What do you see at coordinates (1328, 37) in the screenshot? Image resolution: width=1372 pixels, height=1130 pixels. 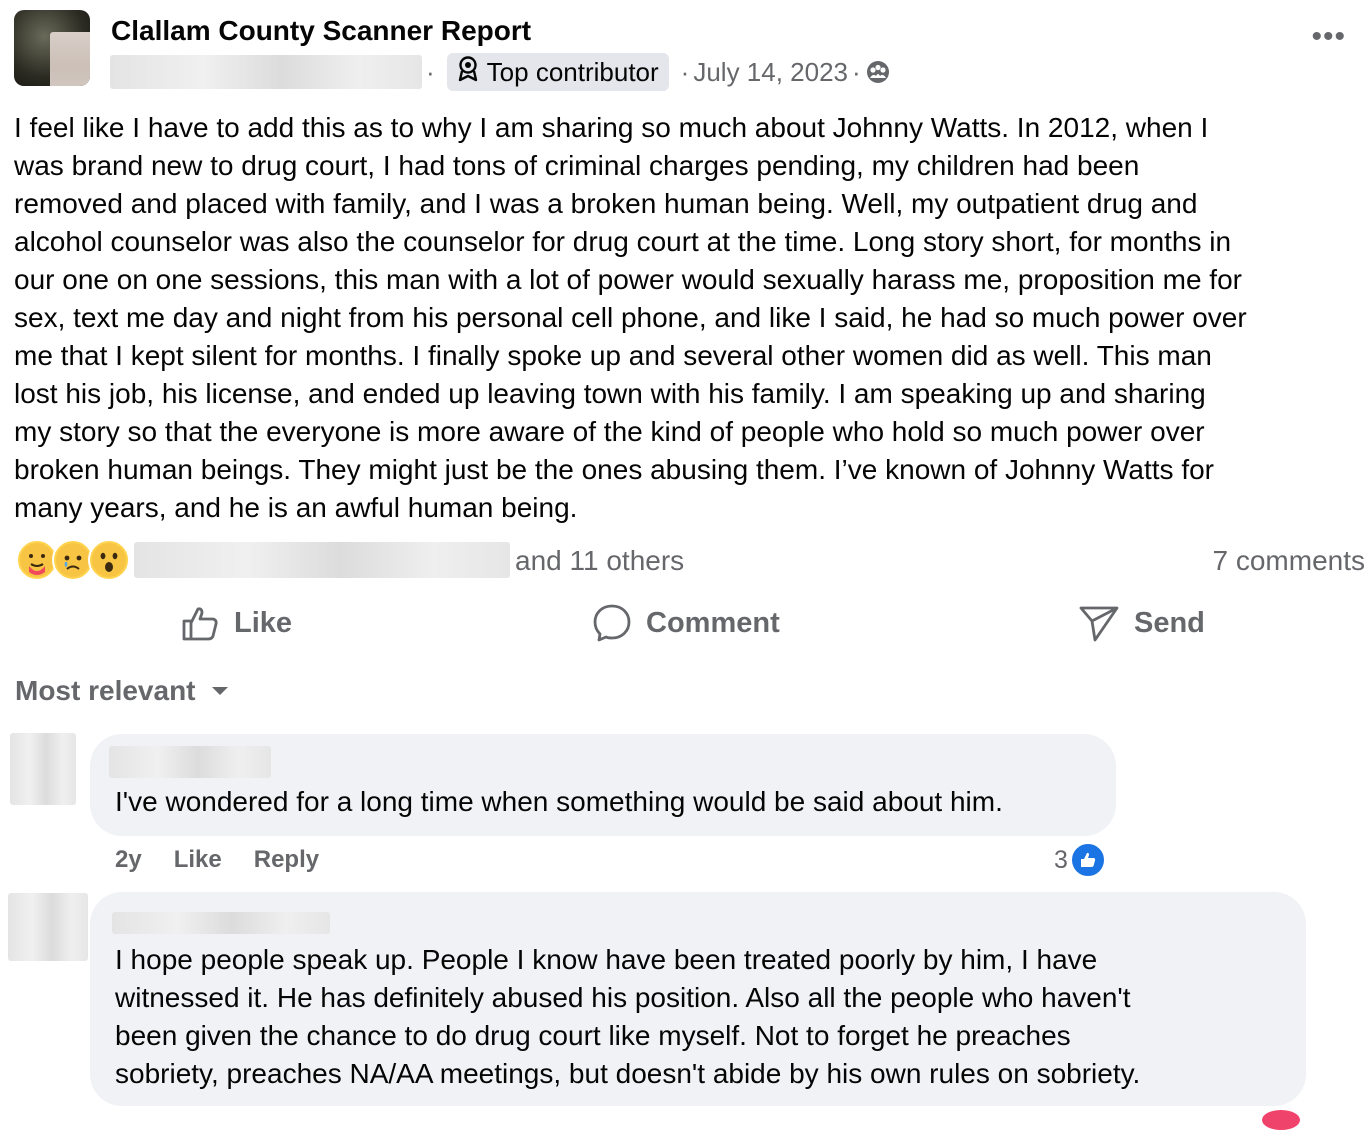 I see `more-options-icon: •••` at bounding box center [1328, 37].